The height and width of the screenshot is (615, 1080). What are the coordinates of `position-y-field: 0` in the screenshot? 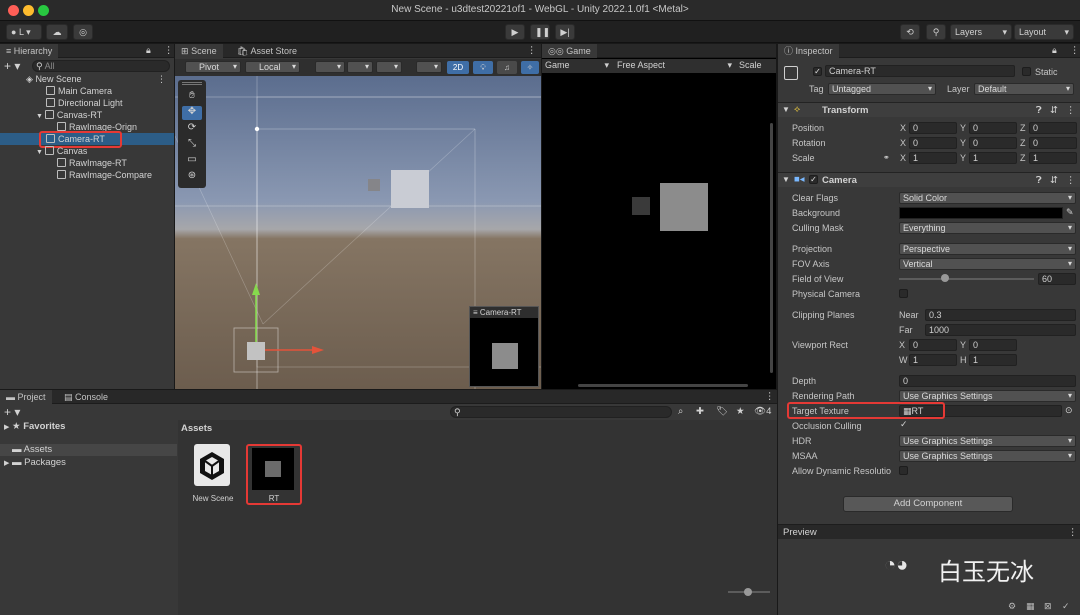 It's located at (993, 128).